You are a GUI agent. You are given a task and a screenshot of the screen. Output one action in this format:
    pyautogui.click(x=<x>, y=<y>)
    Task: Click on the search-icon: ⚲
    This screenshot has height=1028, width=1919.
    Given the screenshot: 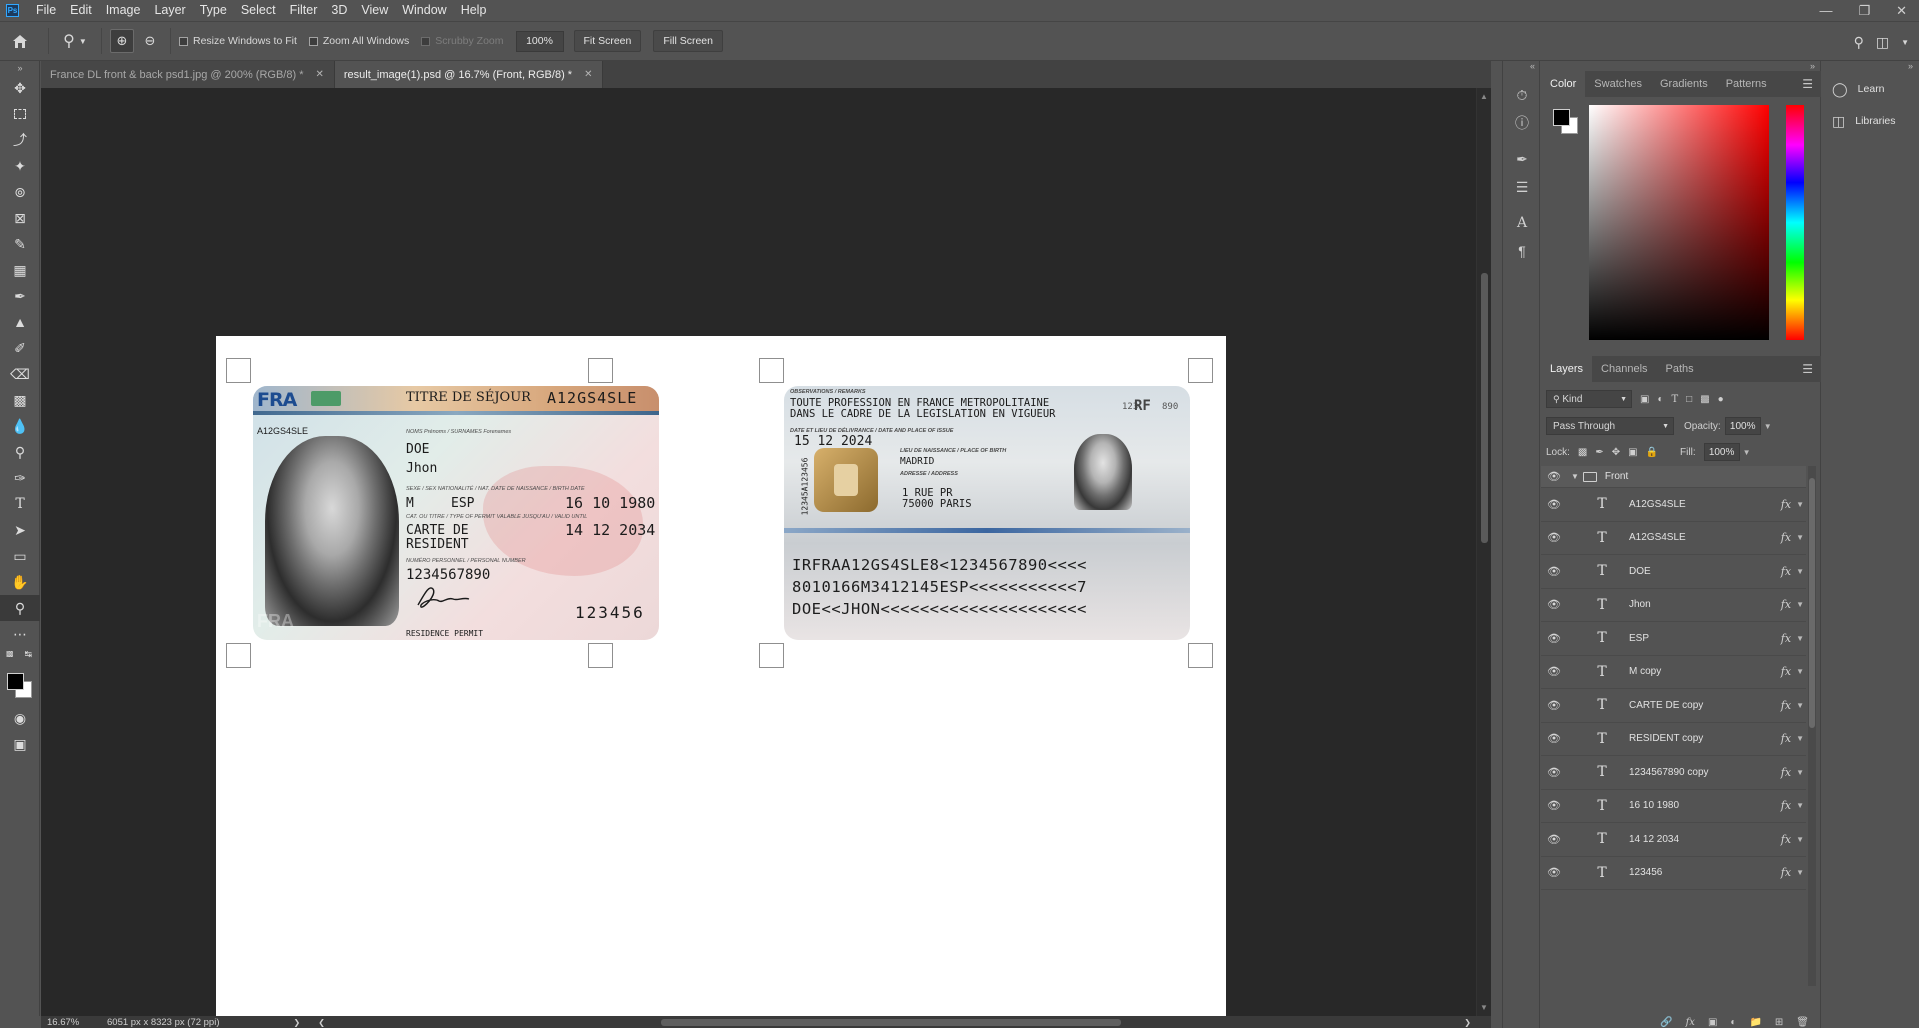 What is the action you would take?
    pyautogui.click(x=1859, y=42)
    